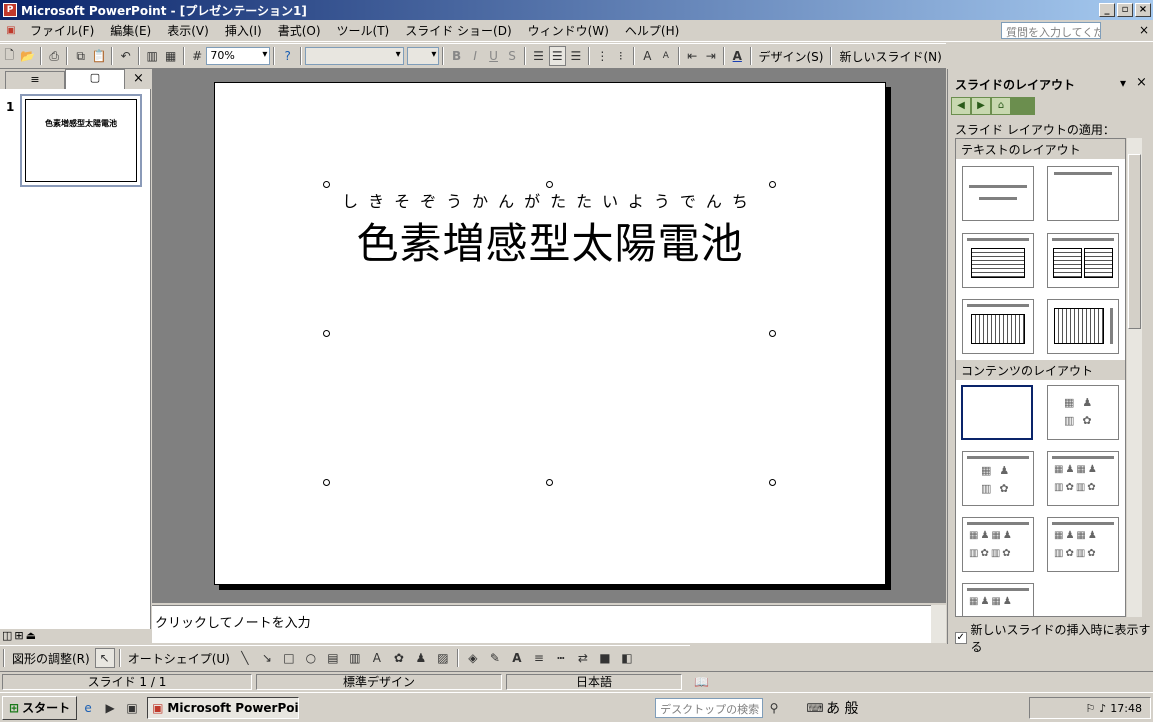  I want to click on menu-view: 表示(V), so click(188, 30).